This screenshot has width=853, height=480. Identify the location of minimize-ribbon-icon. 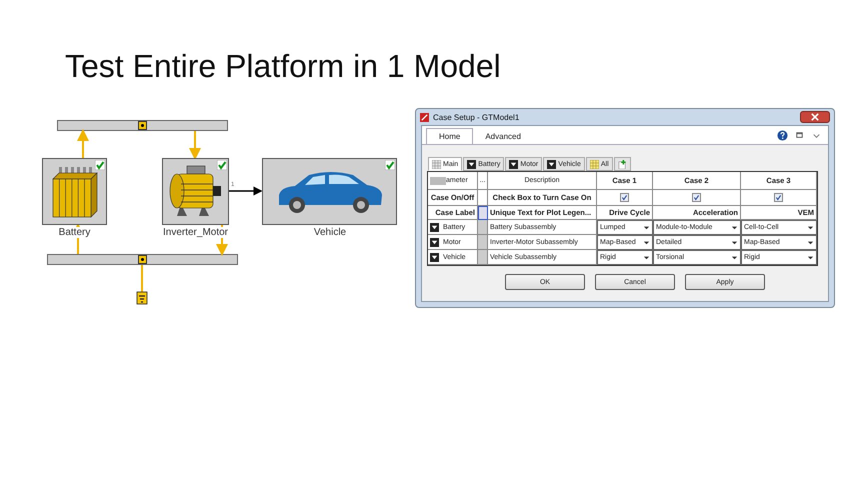
(799, 135).